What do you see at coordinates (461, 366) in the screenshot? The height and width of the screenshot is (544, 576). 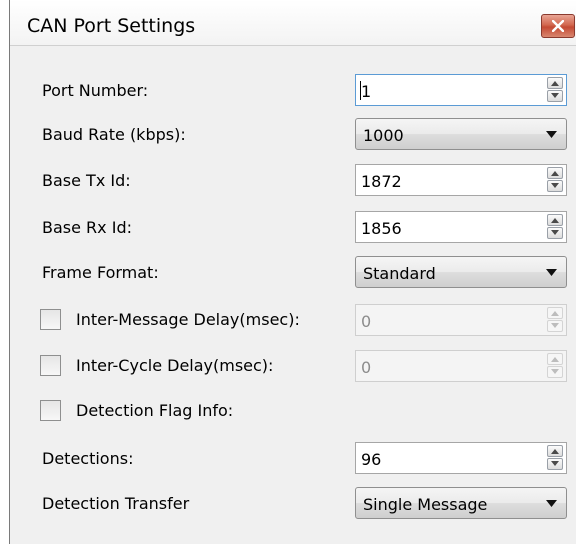 I see `inter-cycle-delay-input: 0` at bounding box center [461, 366].